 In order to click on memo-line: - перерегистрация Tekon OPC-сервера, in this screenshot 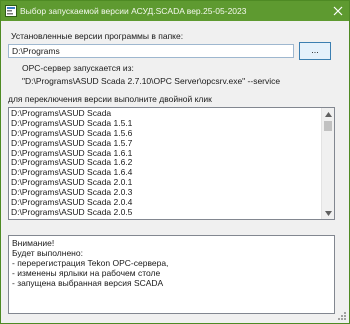, I will do `click(90, 263)`.